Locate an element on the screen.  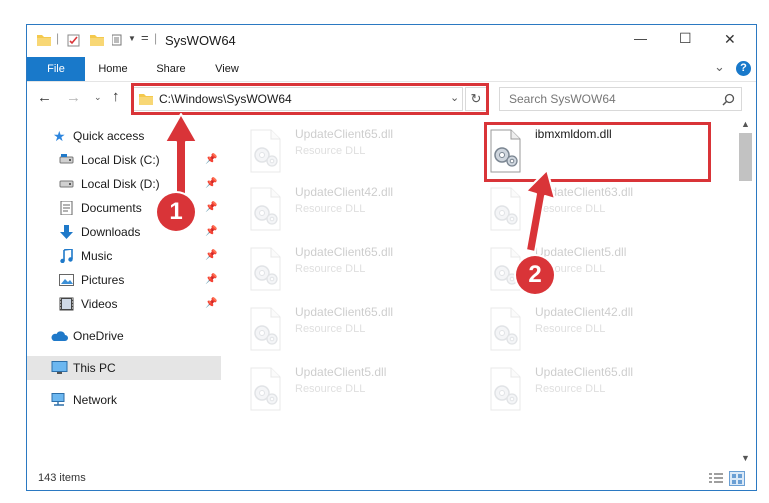
step-1-badge: 1 is located at coordinates (176, 212).